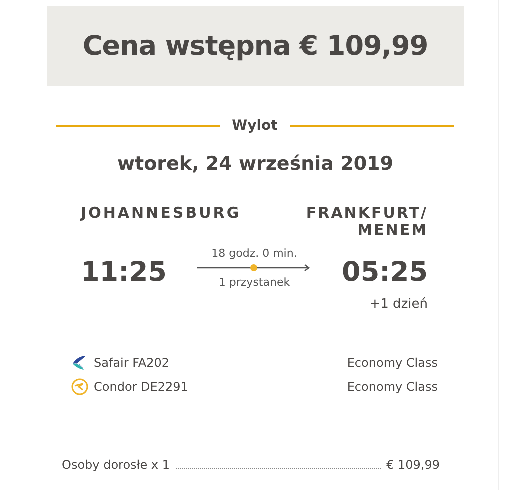 This screenshot has width=507, height=490. I want to click on price-title: Cena wstępna € 109,99, so click(255, 46).